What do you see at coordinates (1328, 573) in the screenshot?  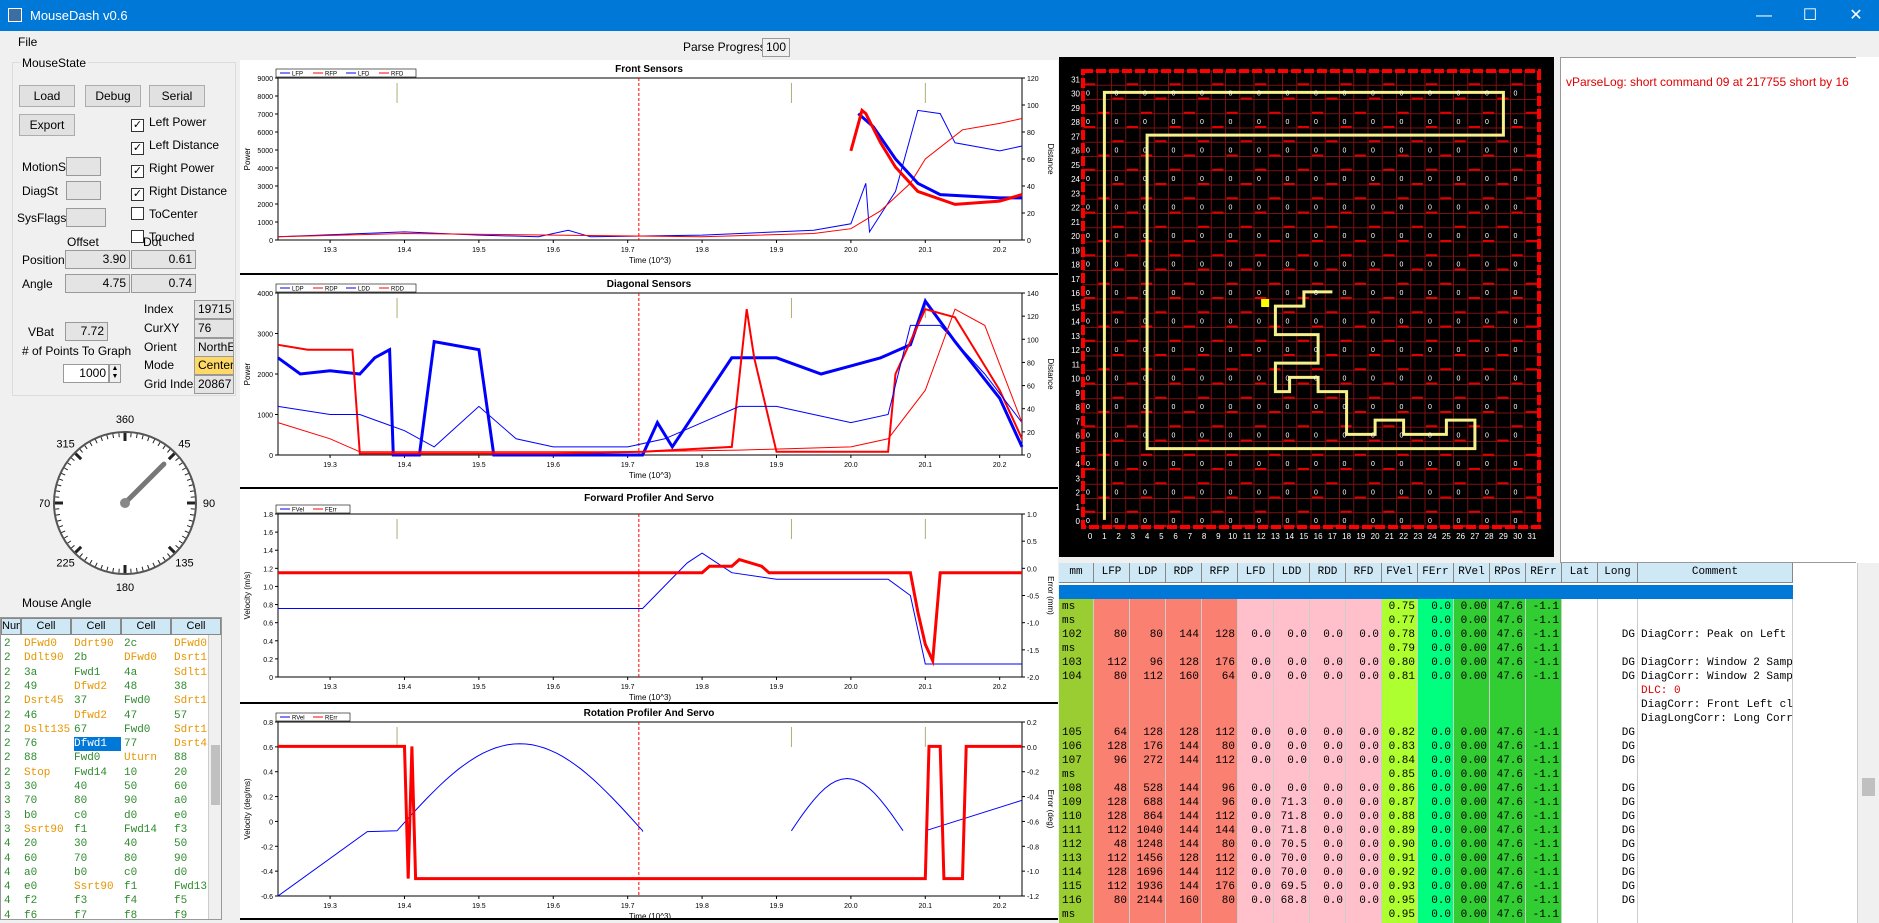 I see `data-table-header: RDD` at bounding box center [1328, 573].